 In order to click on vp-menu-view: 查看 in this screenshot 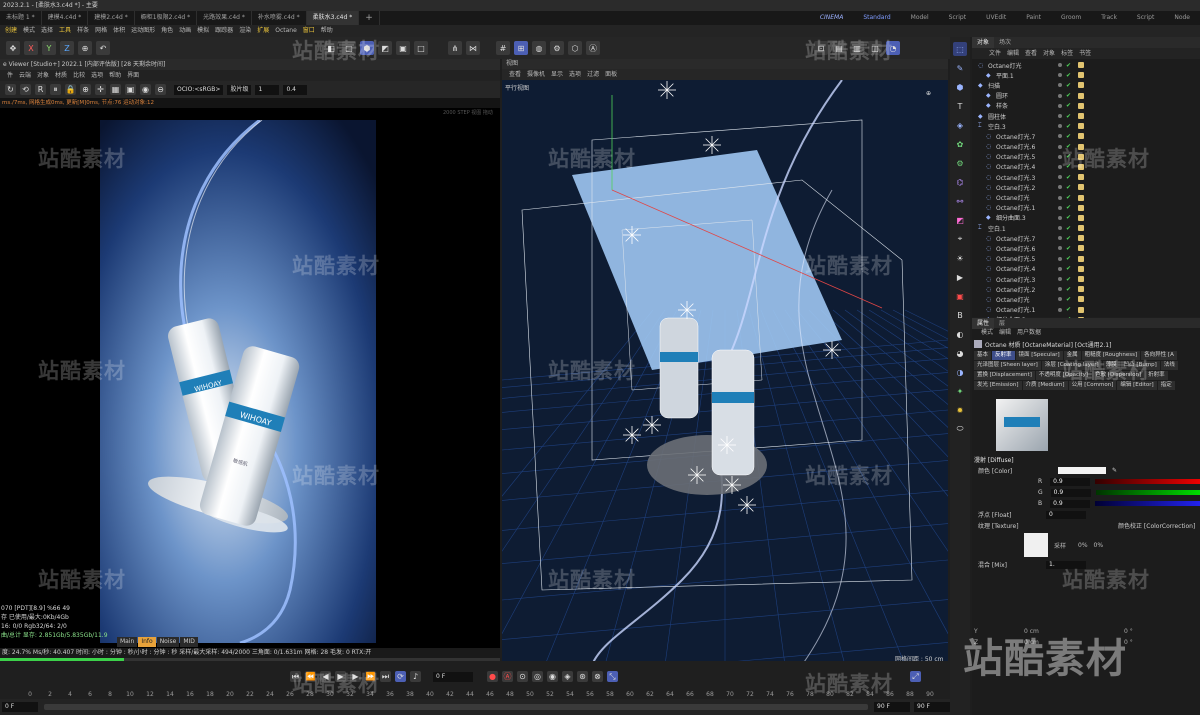, I will do `click(515, 75)`.